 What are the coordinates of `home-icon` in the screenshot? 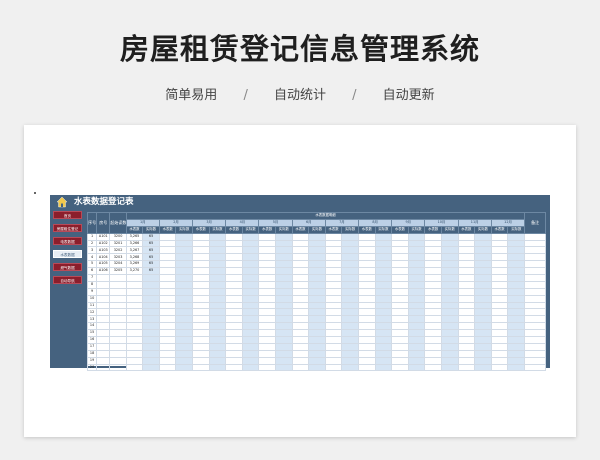 It's located at (62, 202).